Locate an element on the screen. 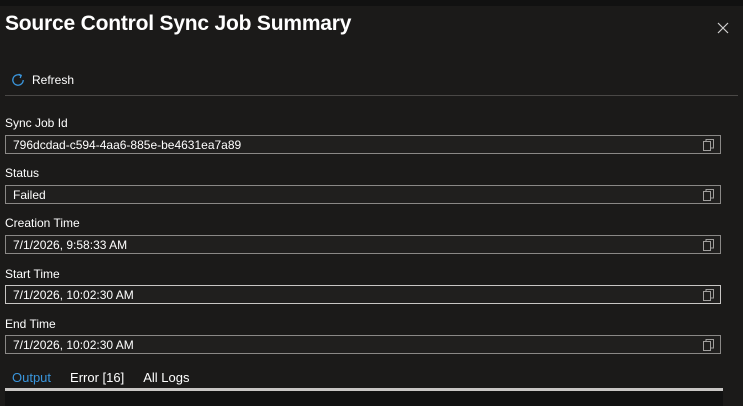  creation-time-field: 7/1/2026, 9:58:33 AM is located at coordinates (363, 244).